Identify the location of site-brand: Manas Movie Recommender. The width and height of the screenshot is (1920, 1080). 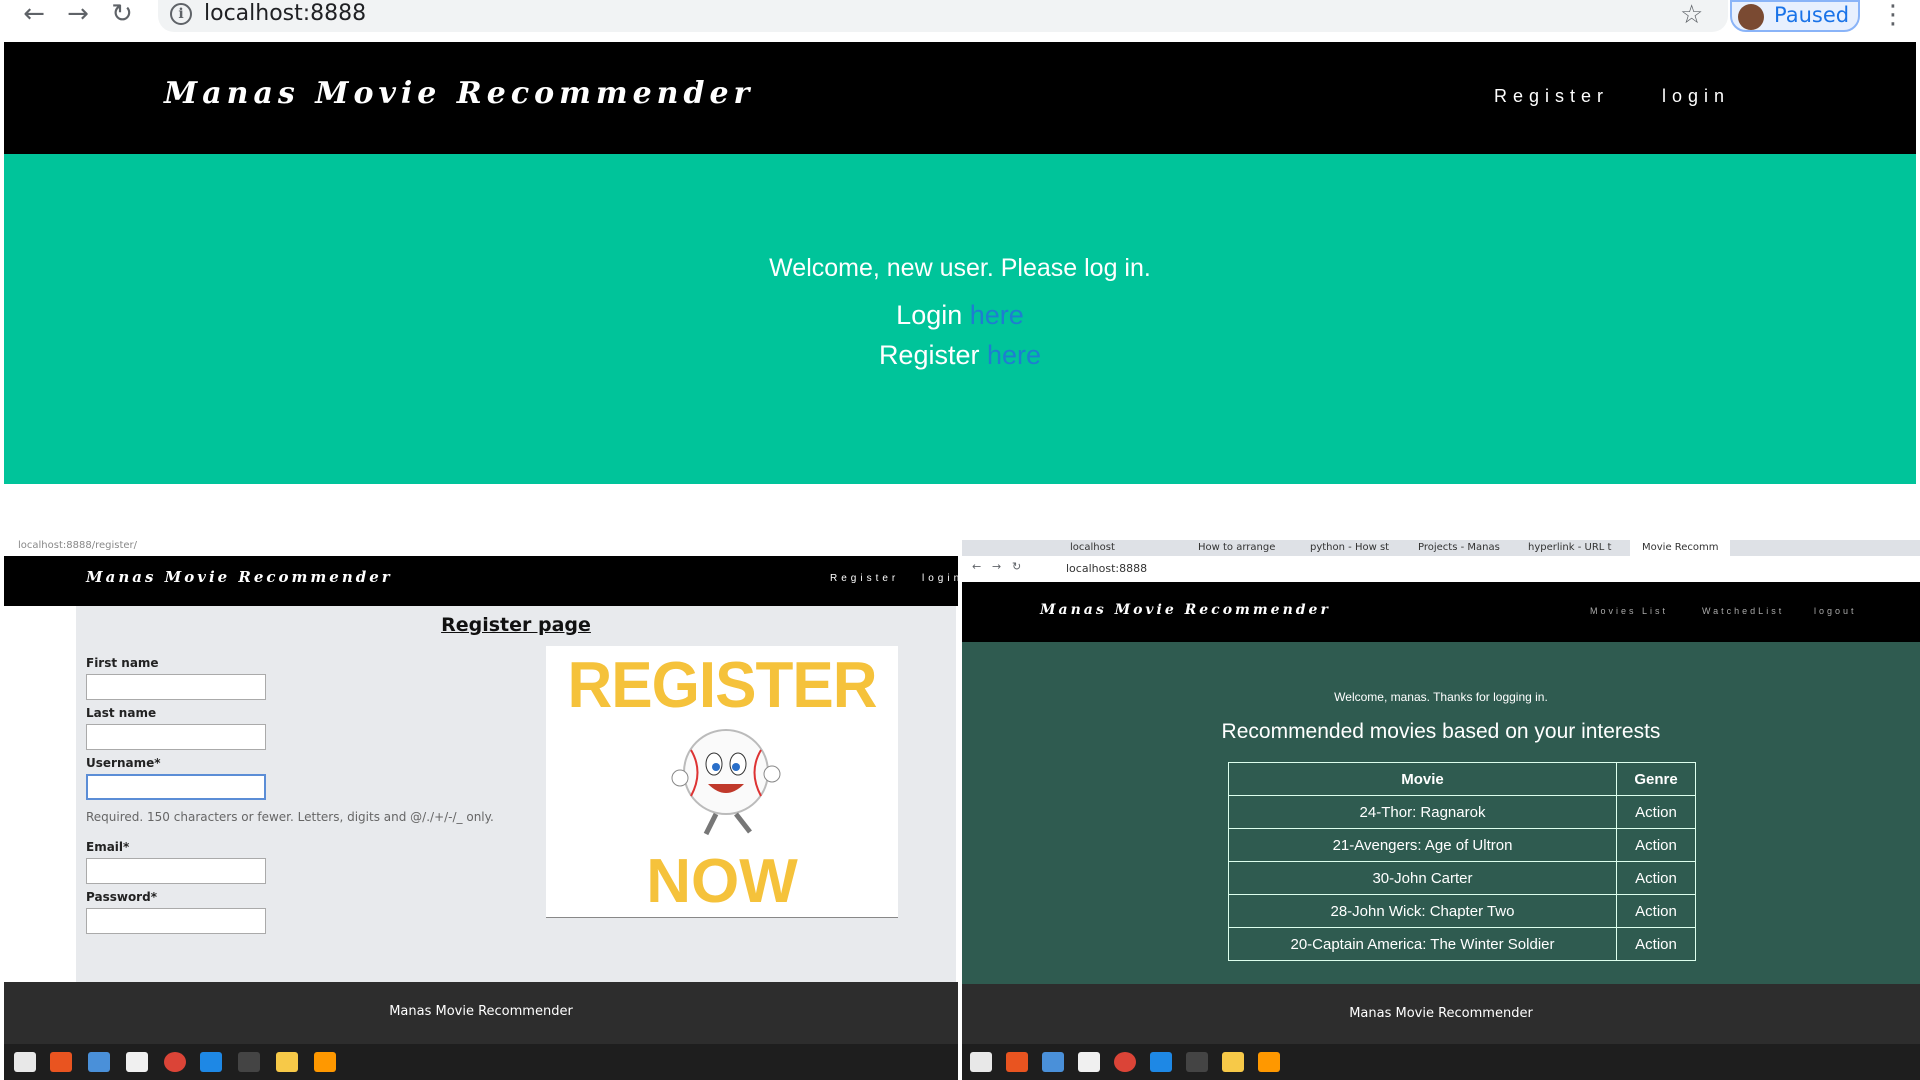
(459, 93).